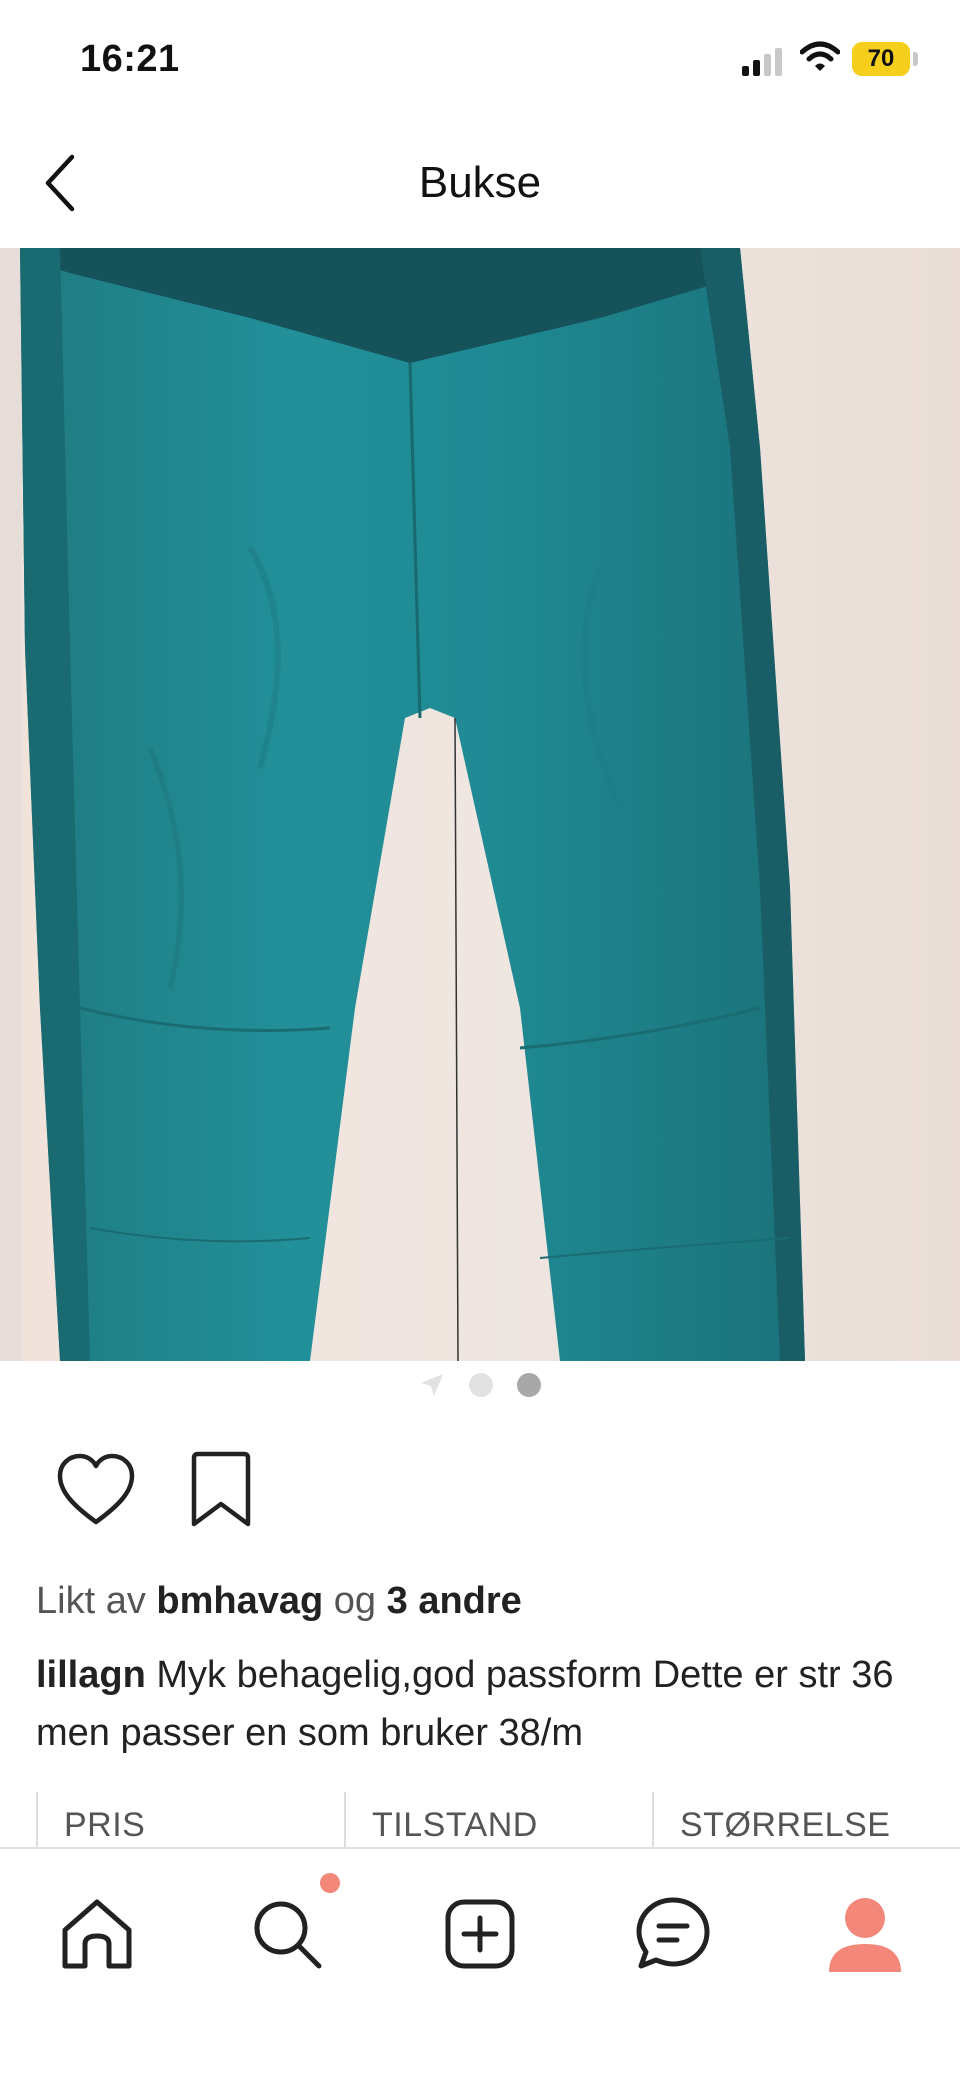 Image resolution: width=960 pixels, height=2079 pixels. I want to click on status-bar: 16:21 70, so click(480, 60).